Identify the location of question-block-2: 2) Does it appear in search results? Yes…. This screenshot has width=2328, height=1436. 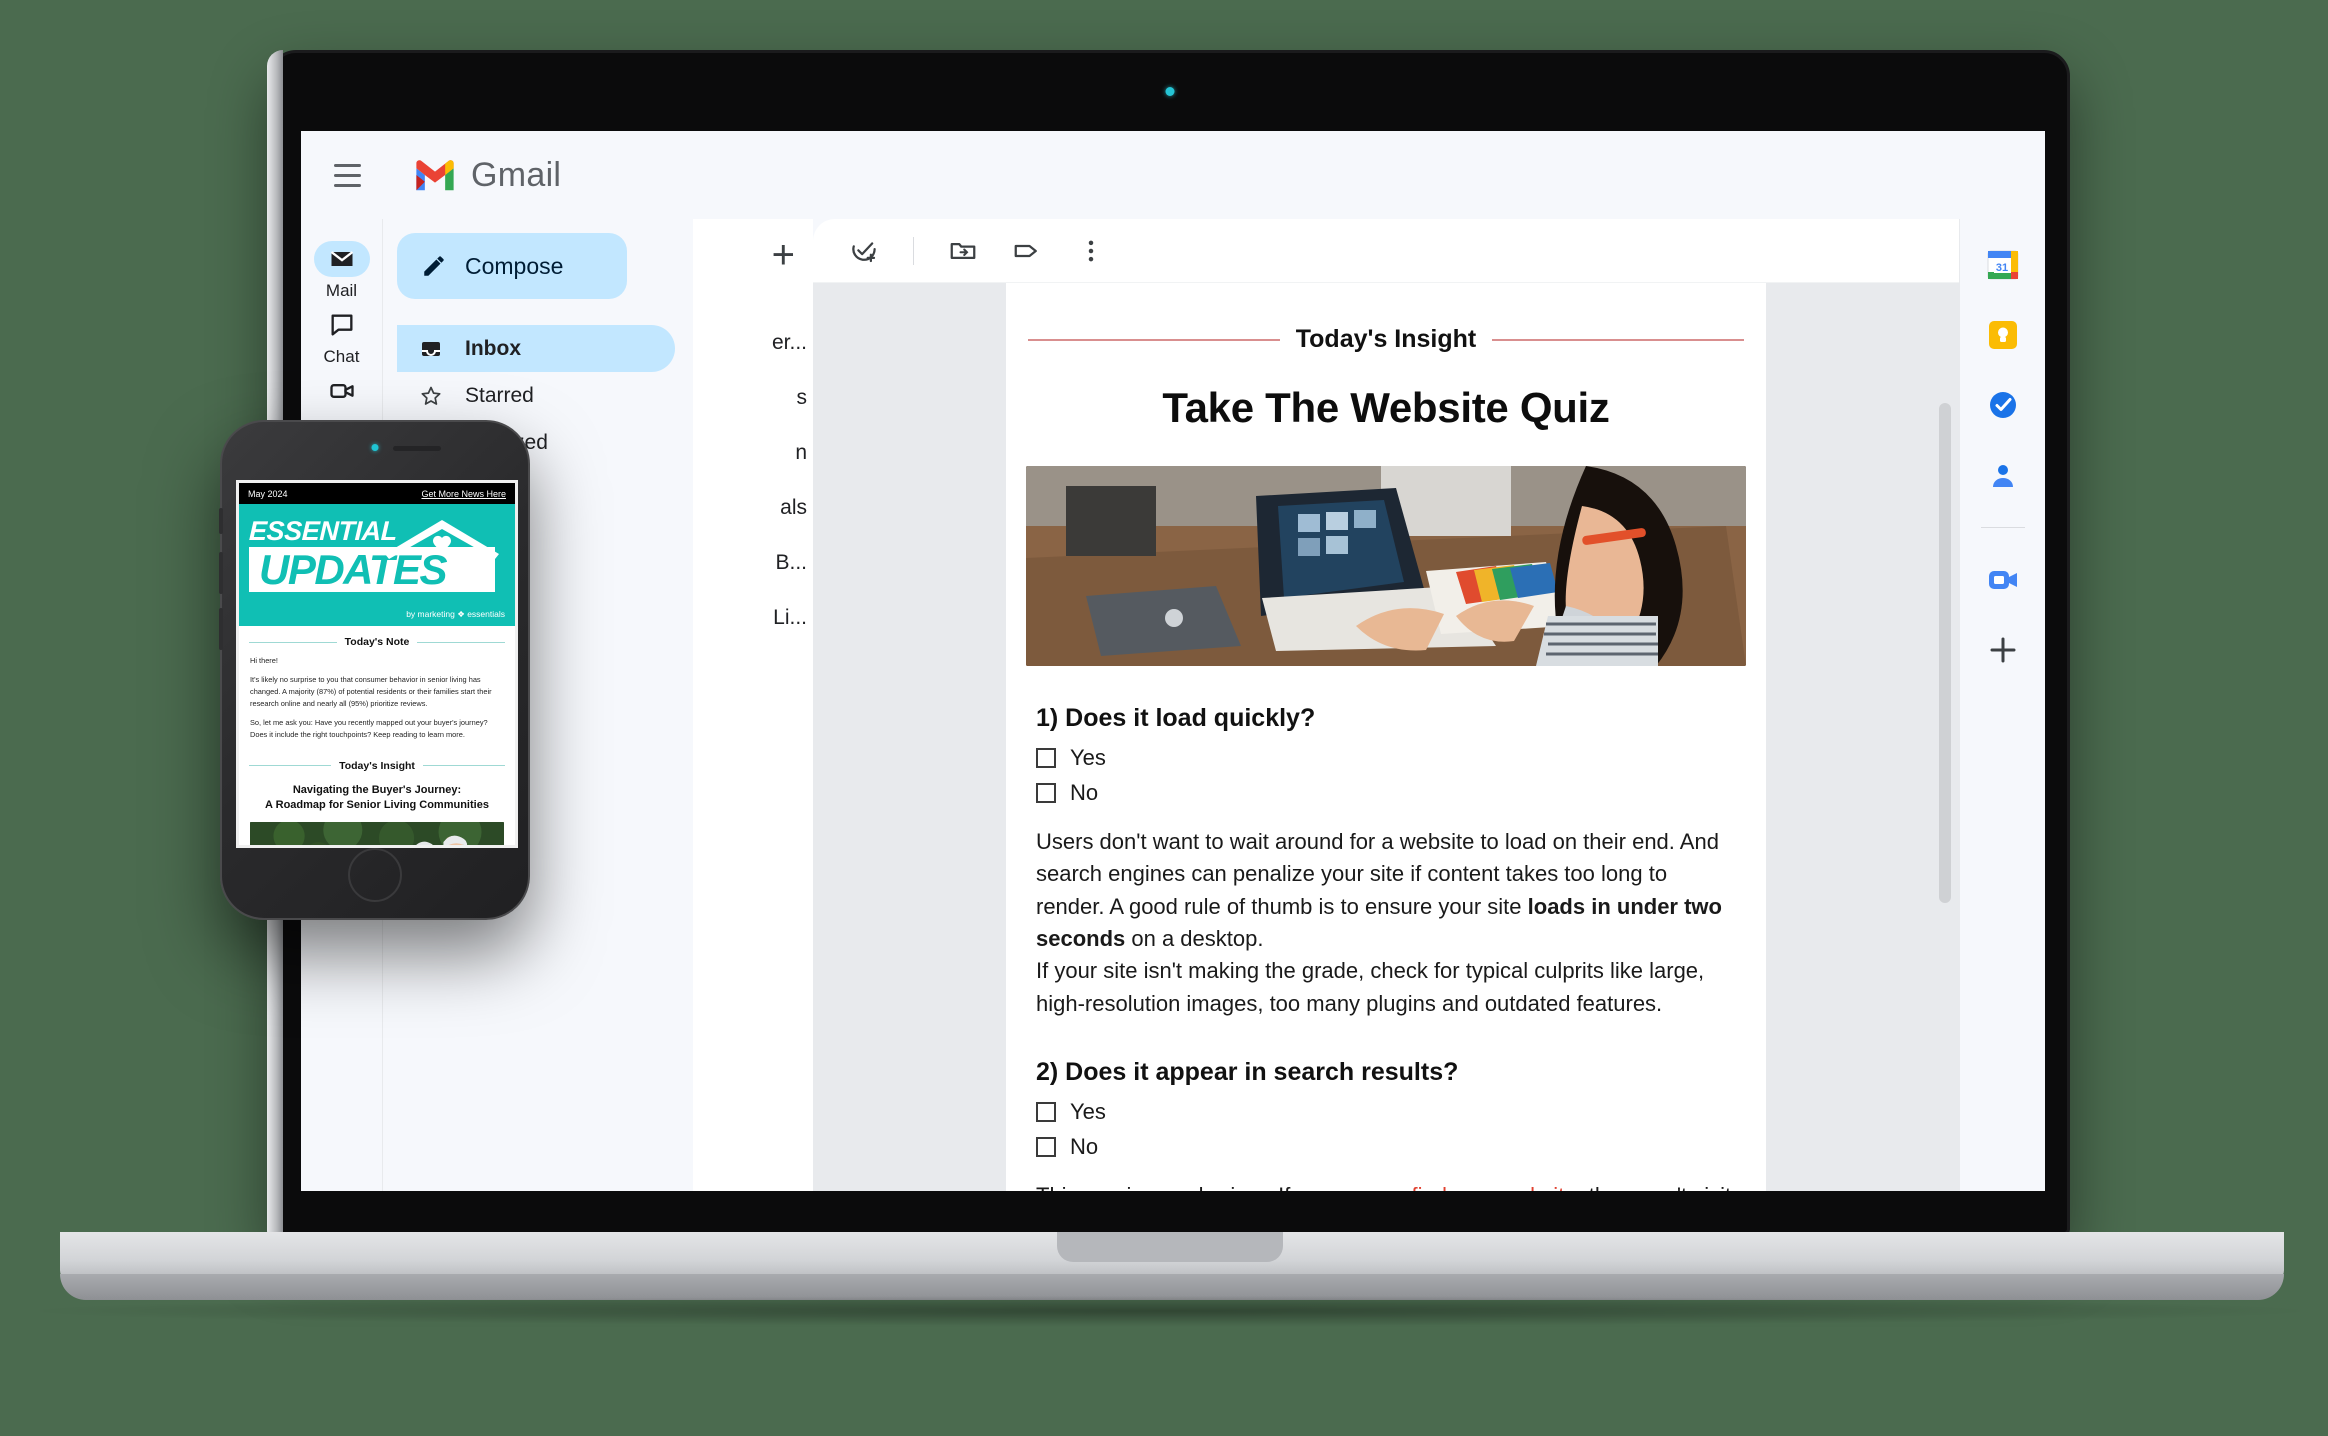
(1386, 1124).